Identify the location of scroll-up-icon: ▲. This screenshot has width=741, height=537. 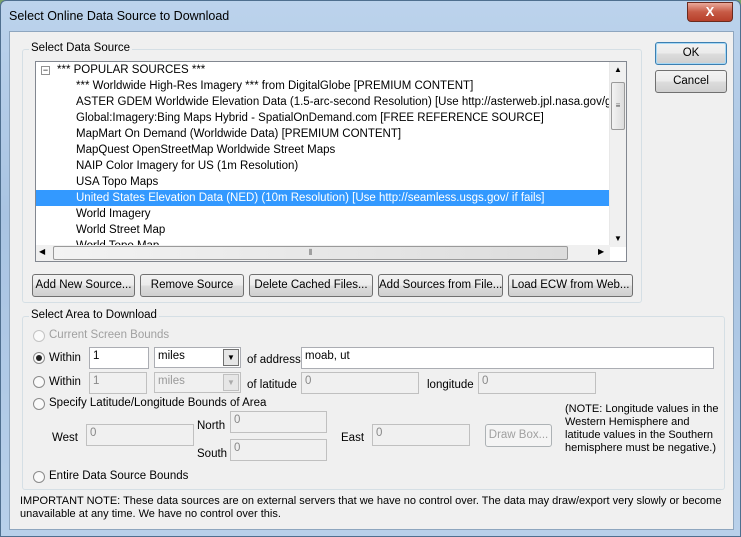
(618, 69).